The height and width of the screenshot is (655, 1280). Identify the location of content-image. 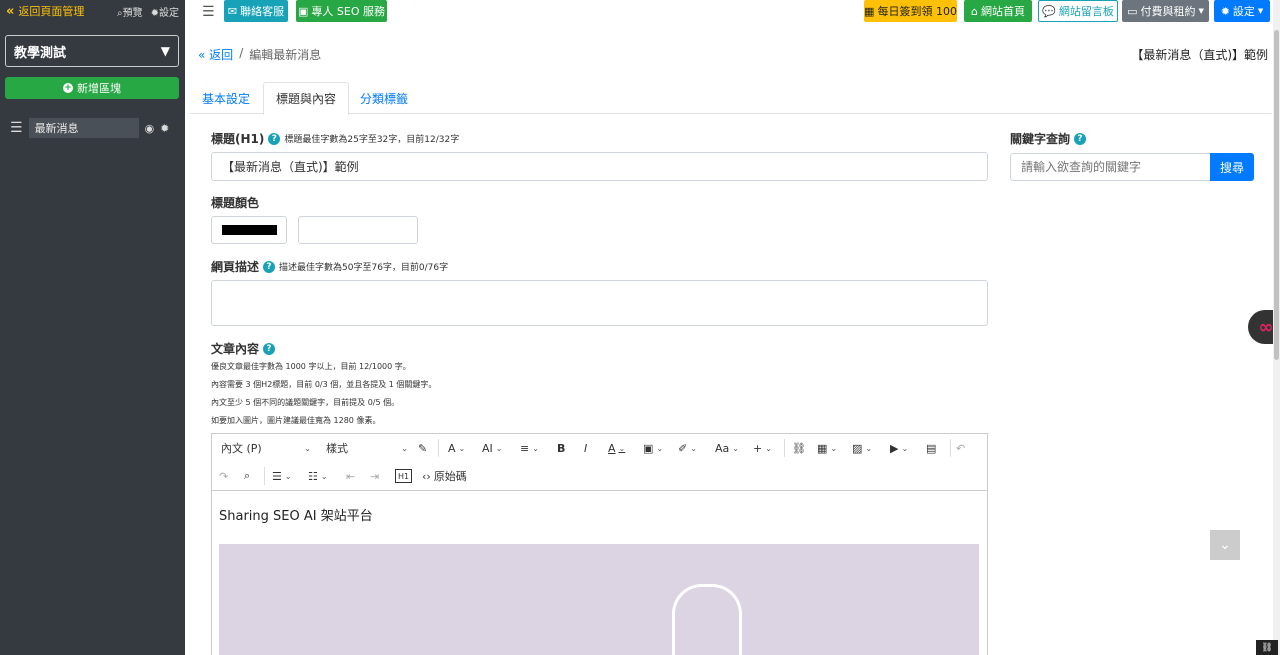
(599, 599).